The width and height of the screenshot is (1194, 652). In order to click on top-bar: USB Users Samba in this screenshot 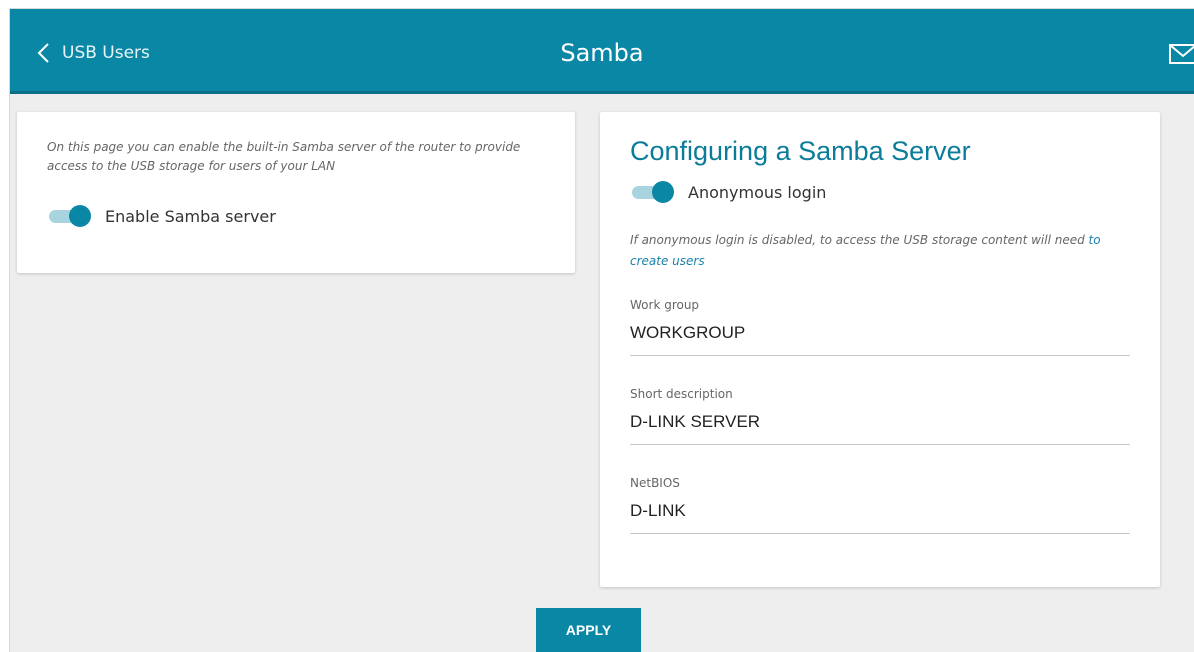, I will do `click(602, 51)`.